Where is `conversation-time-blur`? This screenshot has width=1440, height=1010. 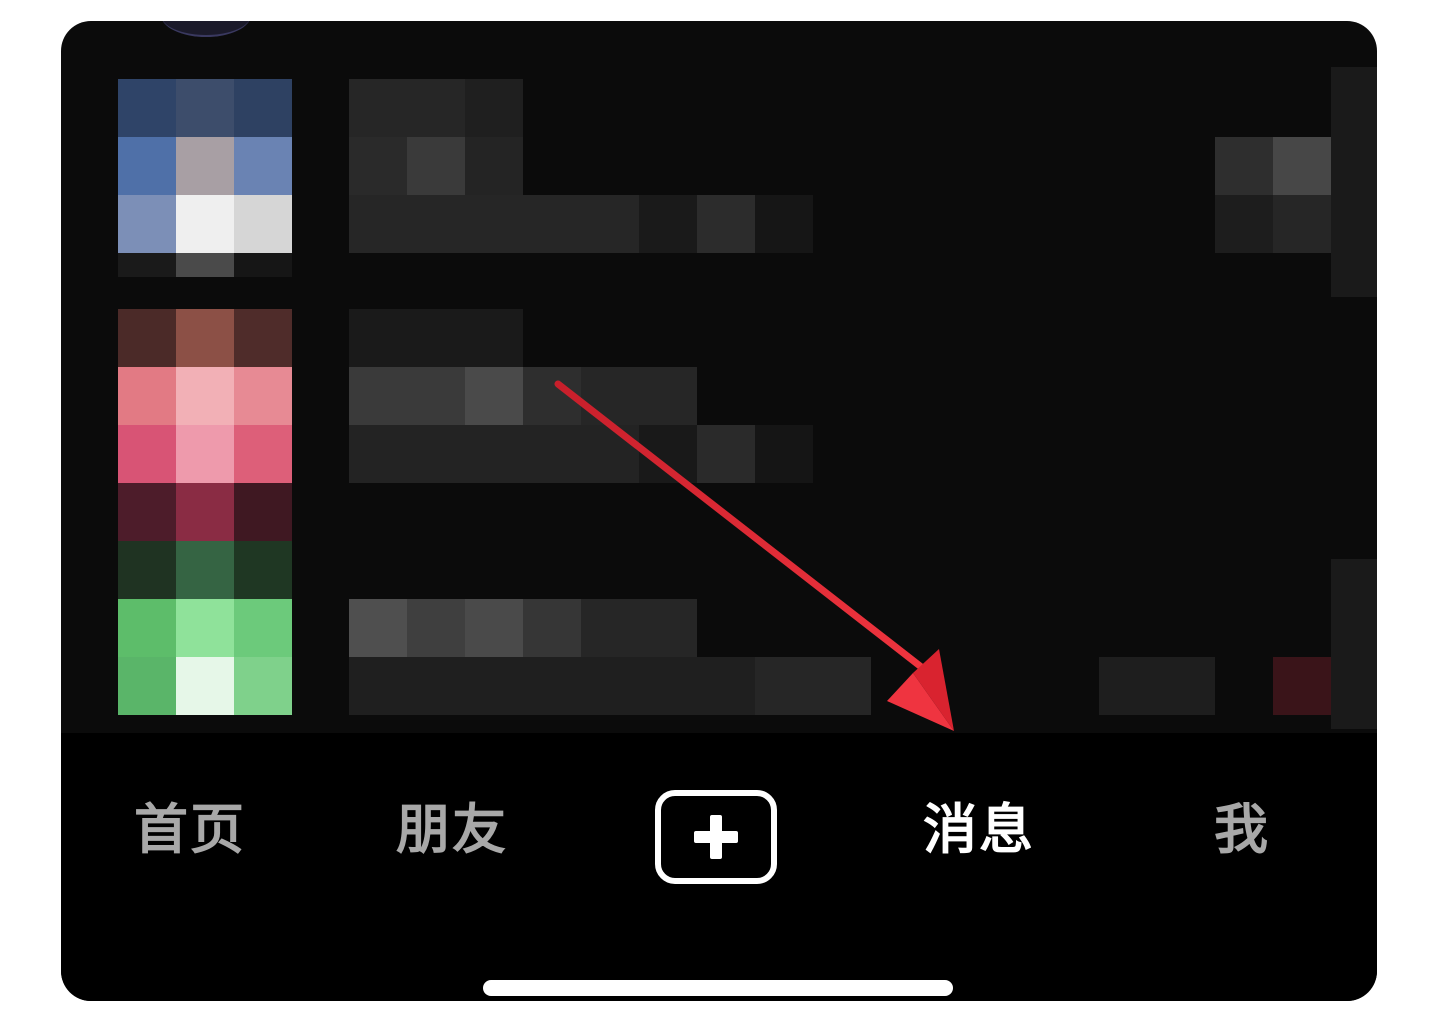
conversation-time-blur is located at coordinates (1244, 166).